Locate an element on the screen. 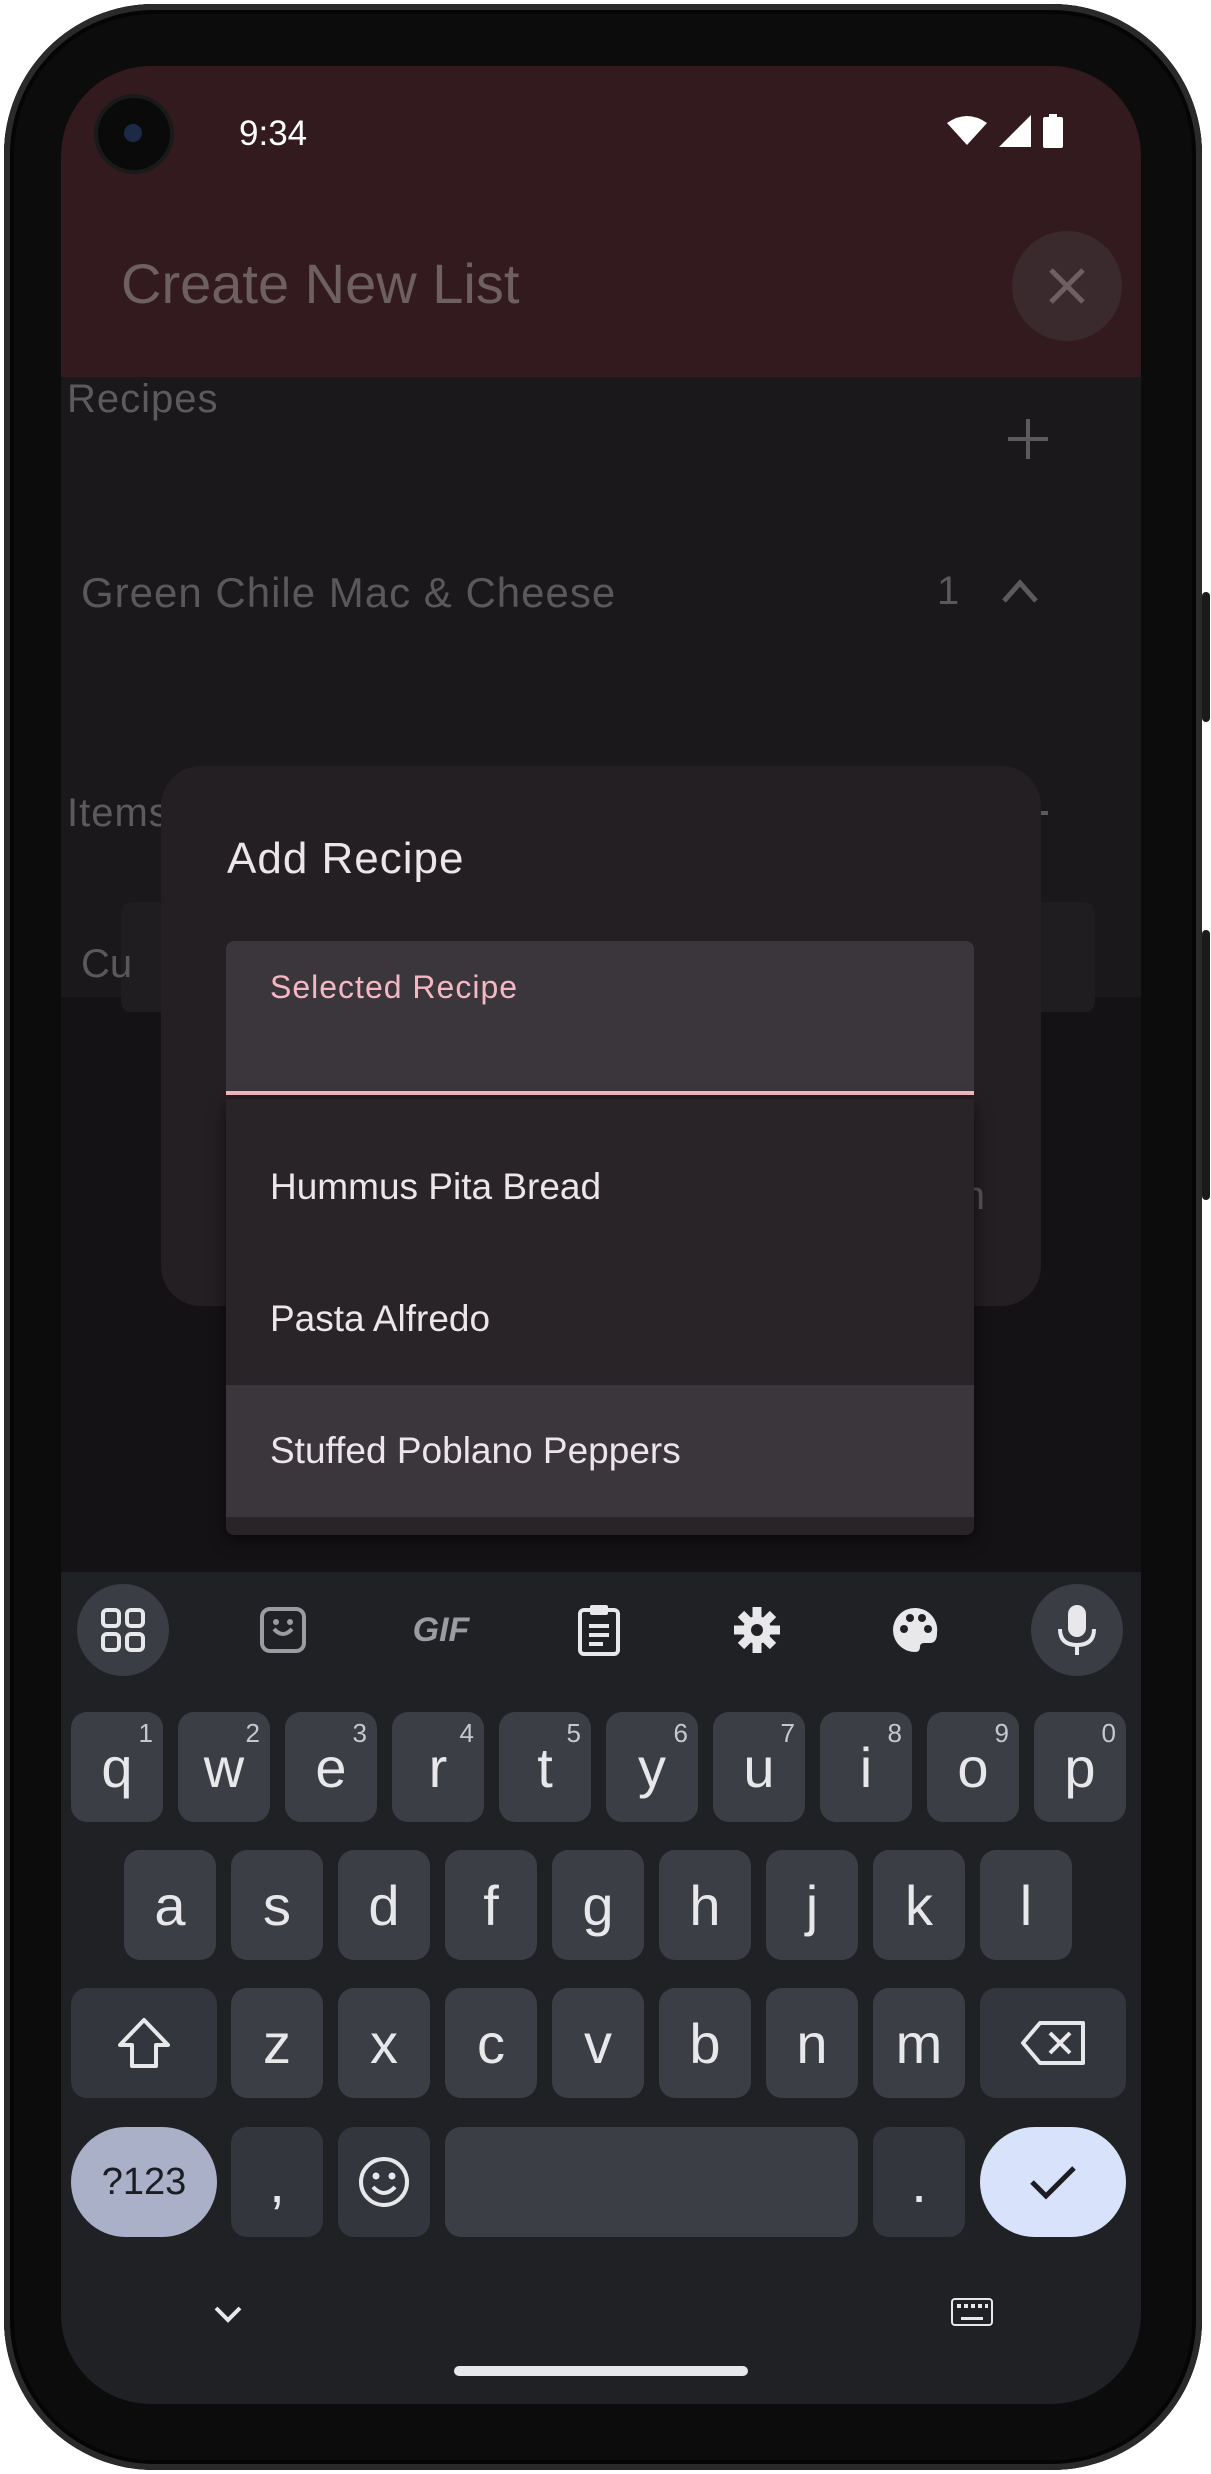 This screenshot has height=2474, width=1211. home-gesture-bar is located at coordinates (601, 2371).